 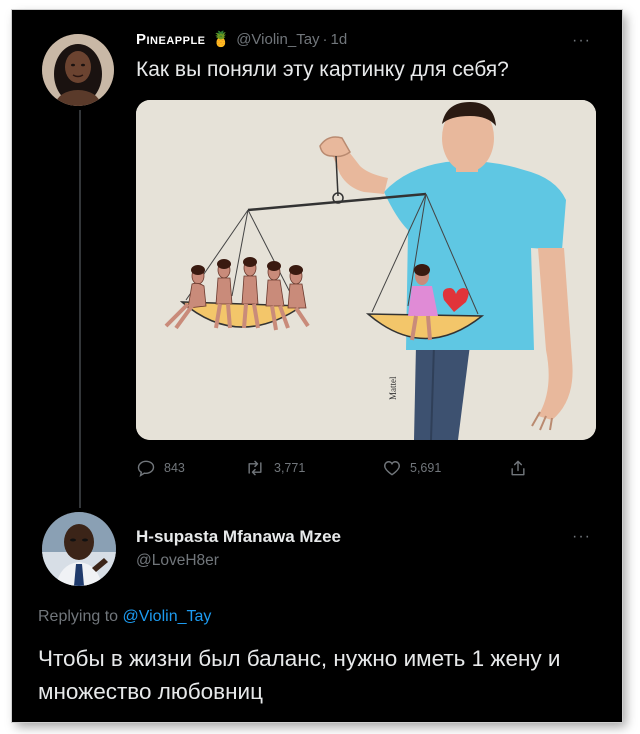 I want to click on replying-to: Replying to @Violin_Tay, so click(x=124, y=617).